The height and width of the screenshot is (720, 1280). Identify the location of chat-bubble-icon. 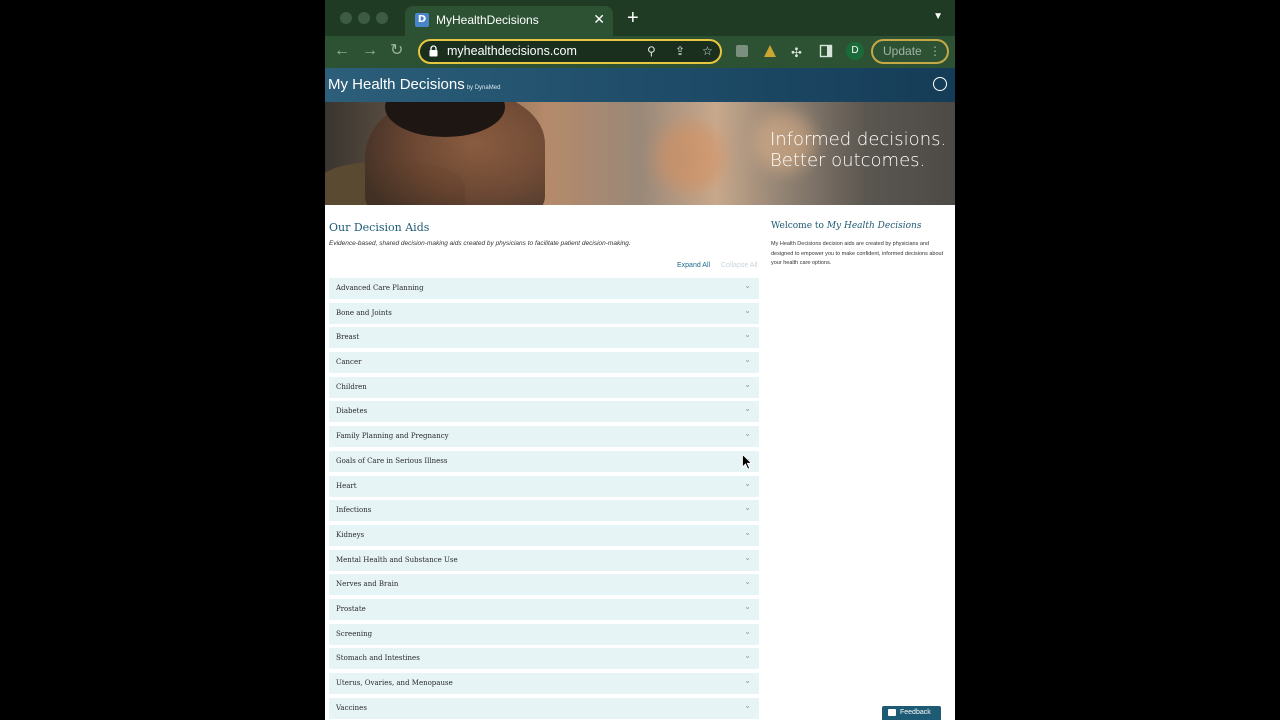
(892, 712).